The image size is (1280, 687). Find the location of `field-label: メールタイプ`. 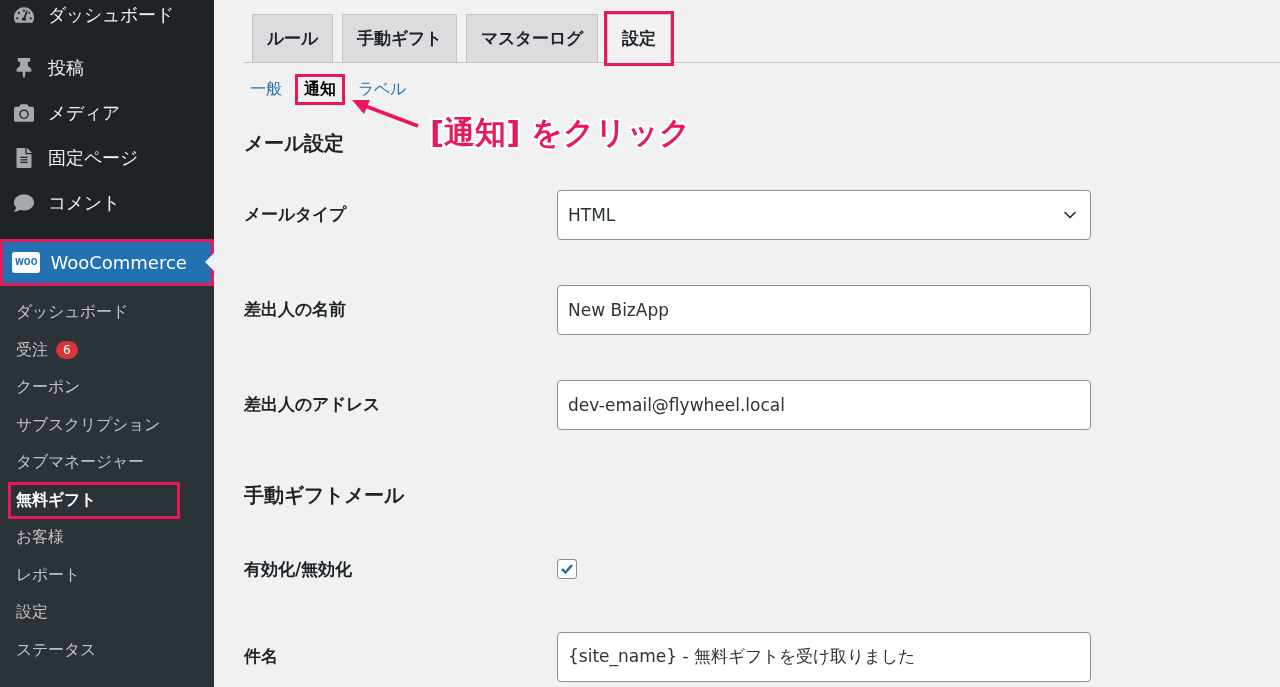

field-label: メールタイプ is located at coordinates (296, 214).